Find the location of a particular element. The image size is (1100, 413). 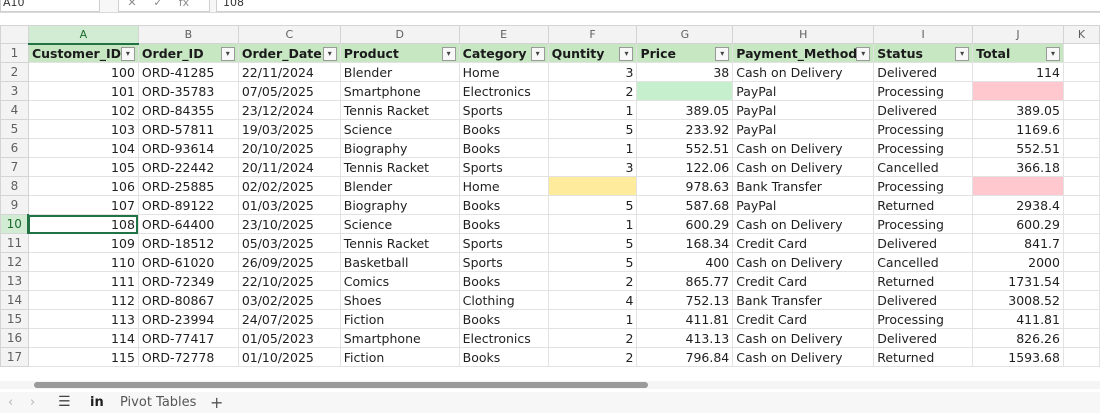

cell: Smartphone is located at coordinates (399, 338).